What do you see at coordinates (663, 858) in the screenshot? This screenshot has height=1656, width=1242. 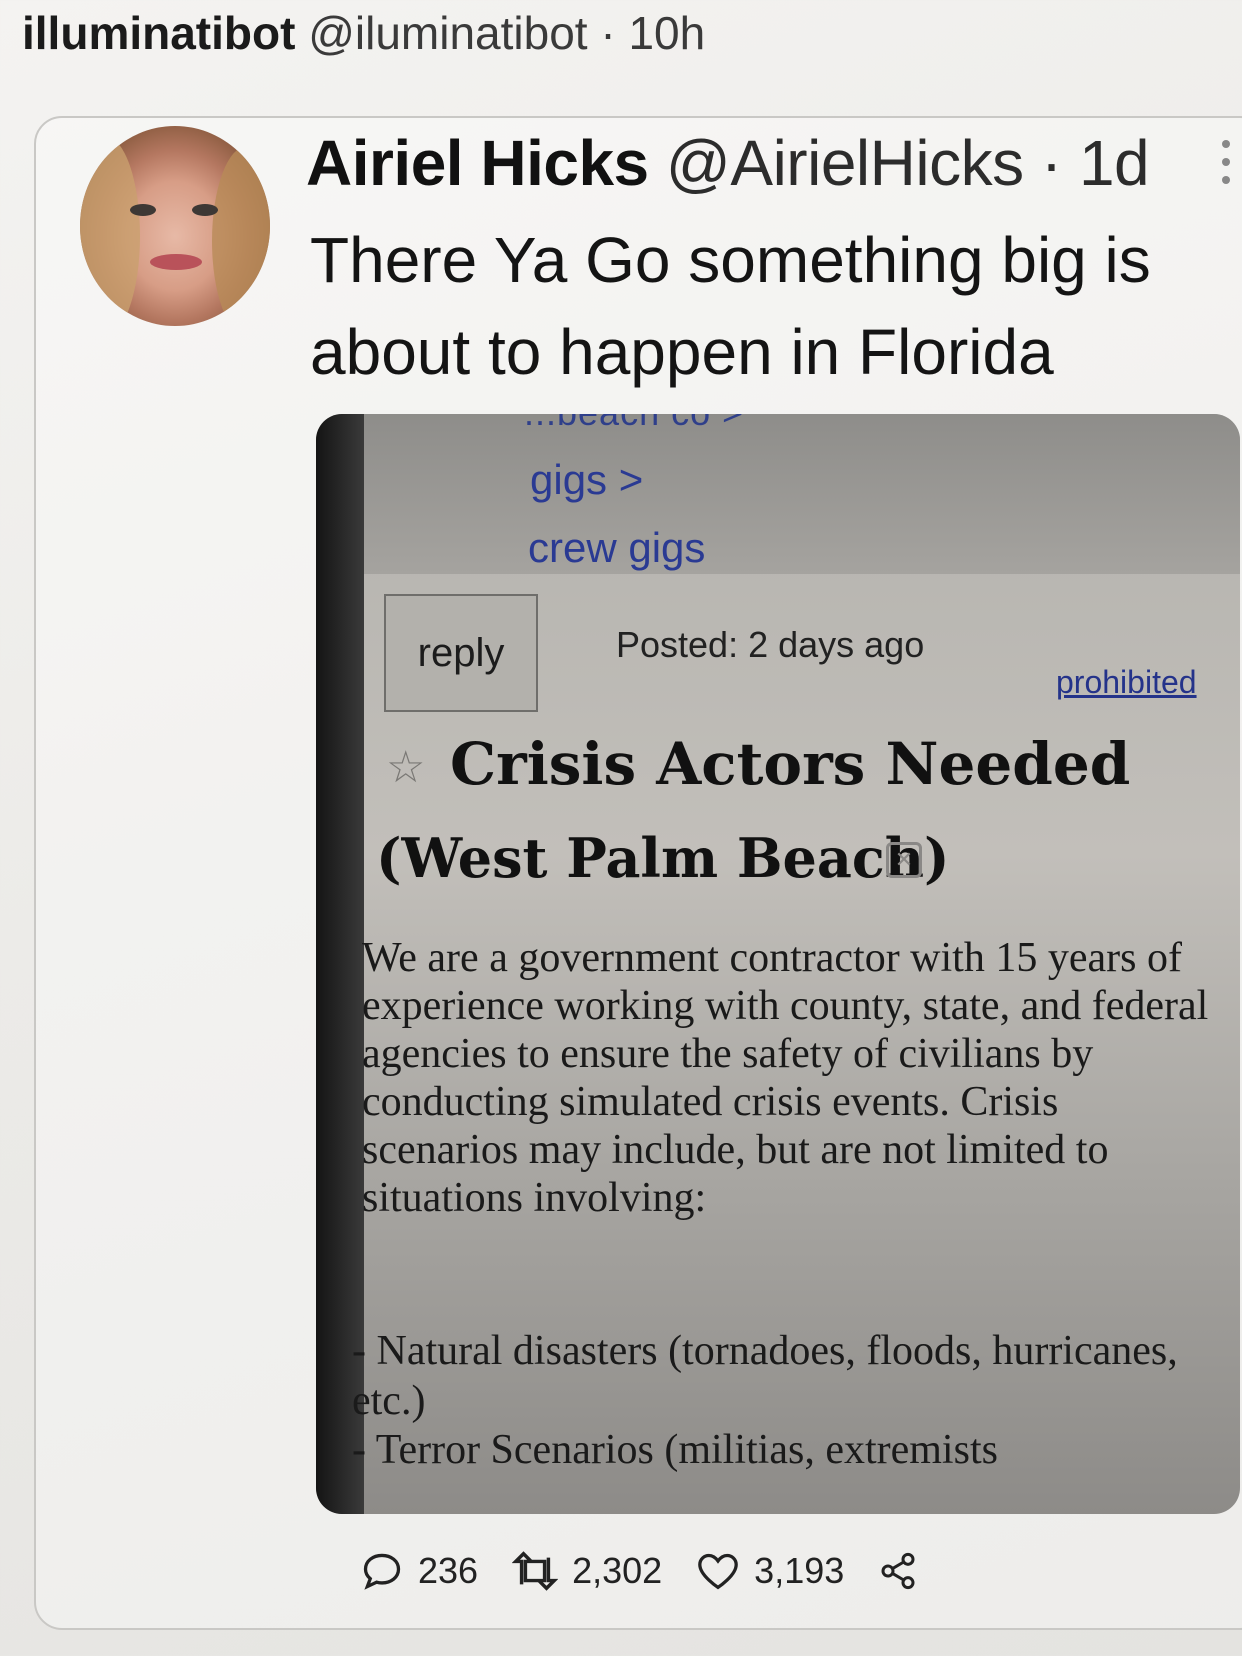 I see `listing-location: (West Palm Beach)` at bounding box center [663, 858].